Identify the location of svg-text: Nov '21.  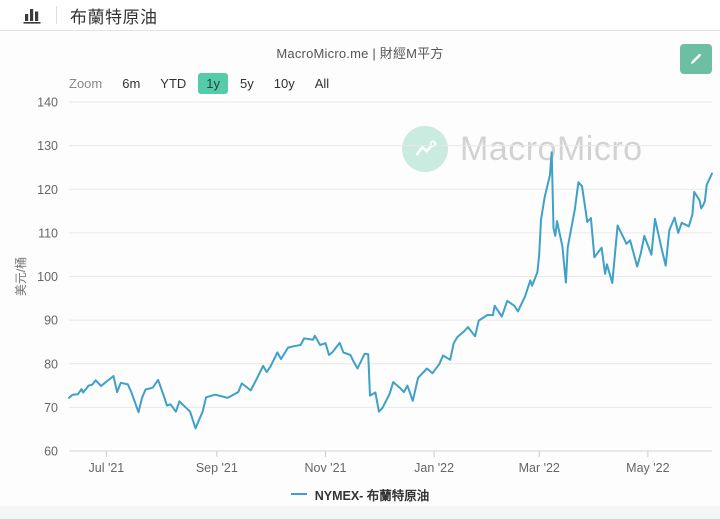
(325, 468).